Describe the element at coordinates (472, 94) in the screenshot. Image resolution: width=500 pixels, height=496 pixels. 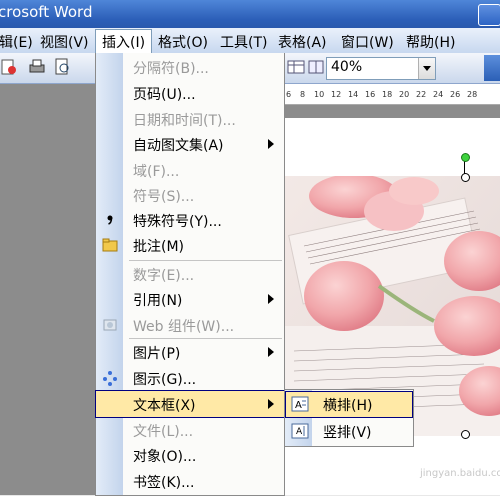
I see `ruler-tick: 28` at that location.